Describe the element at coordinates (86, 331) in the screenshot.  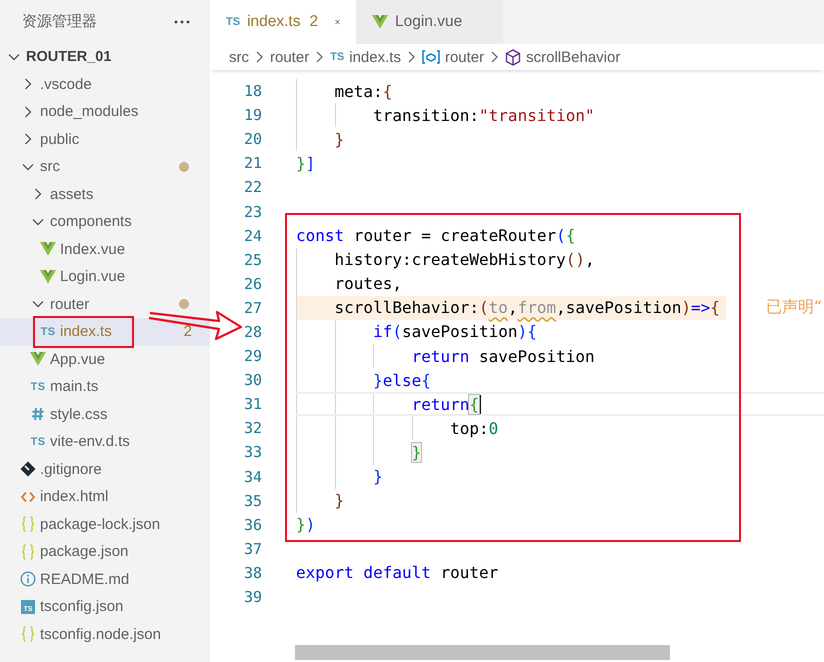
I see `file-name: index.ts` at that location.